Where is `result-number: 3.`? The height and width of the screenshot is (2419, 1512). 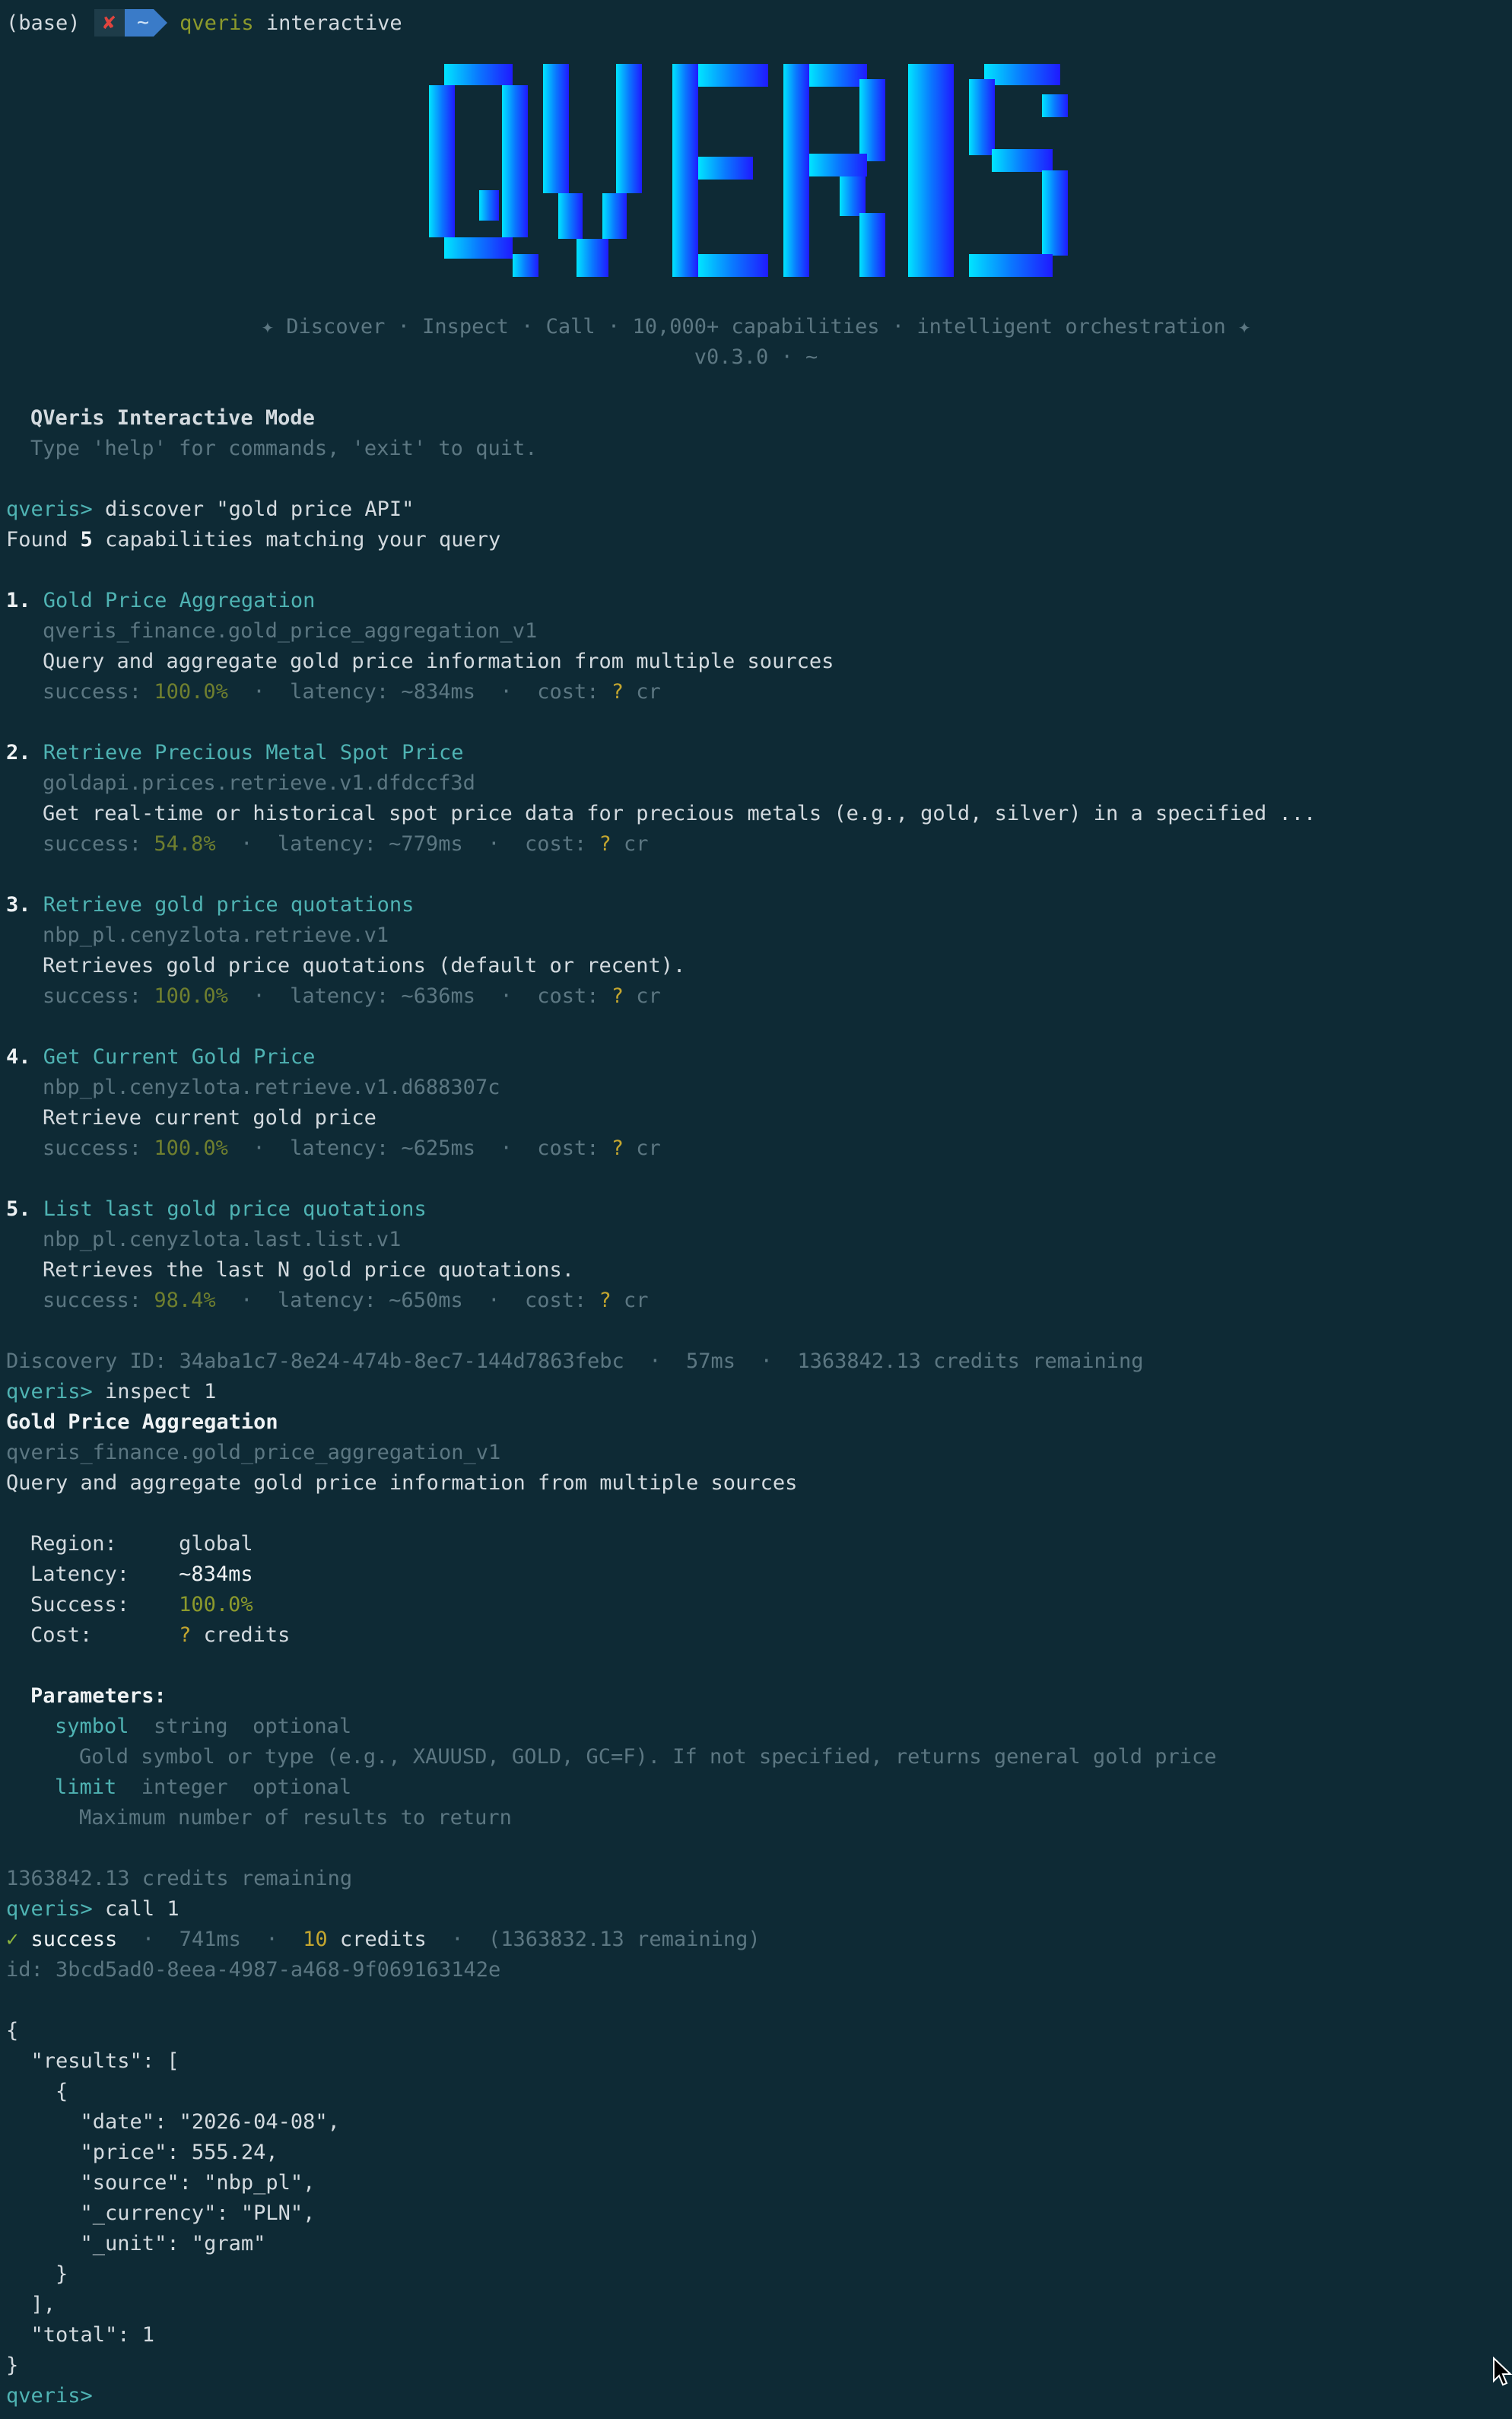 result-number: 3. is located at coordinates (18, 905).